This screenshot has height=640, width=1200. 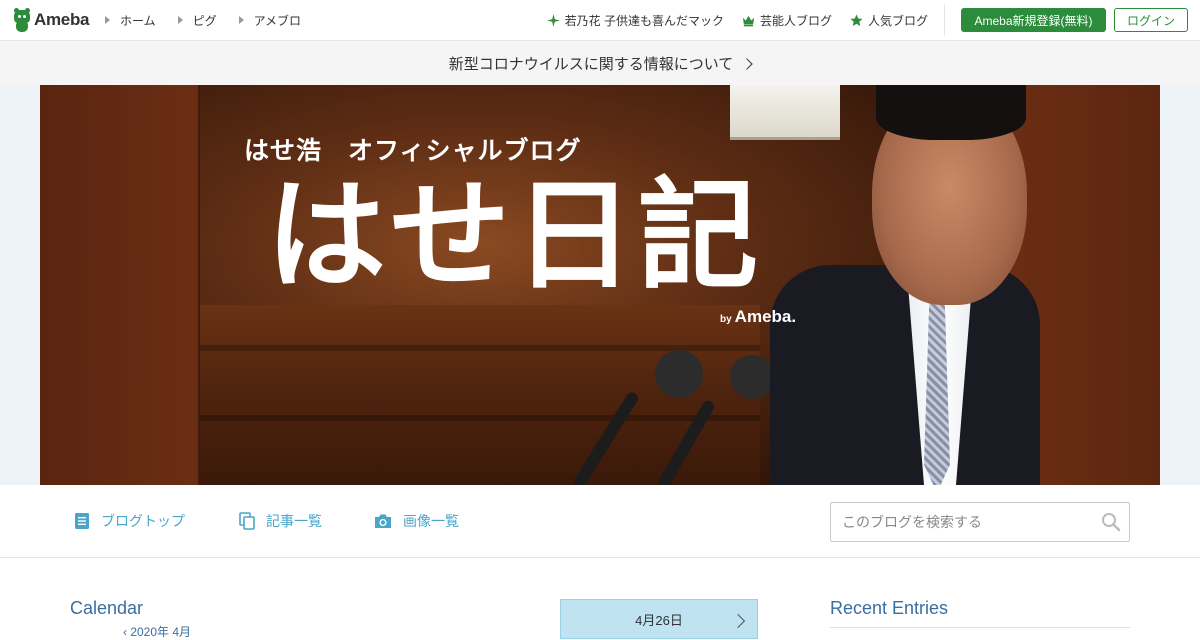 What do you see at coordinates (62, 19) in the screenshot?
I see `logo-text: Ameba` at bounding box center [62, 19].